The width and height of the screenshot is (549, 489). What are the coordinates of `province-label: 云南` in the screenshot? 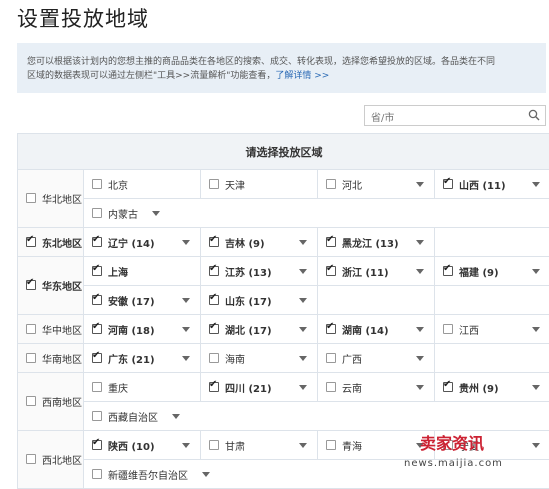 It's located at (352, 387).